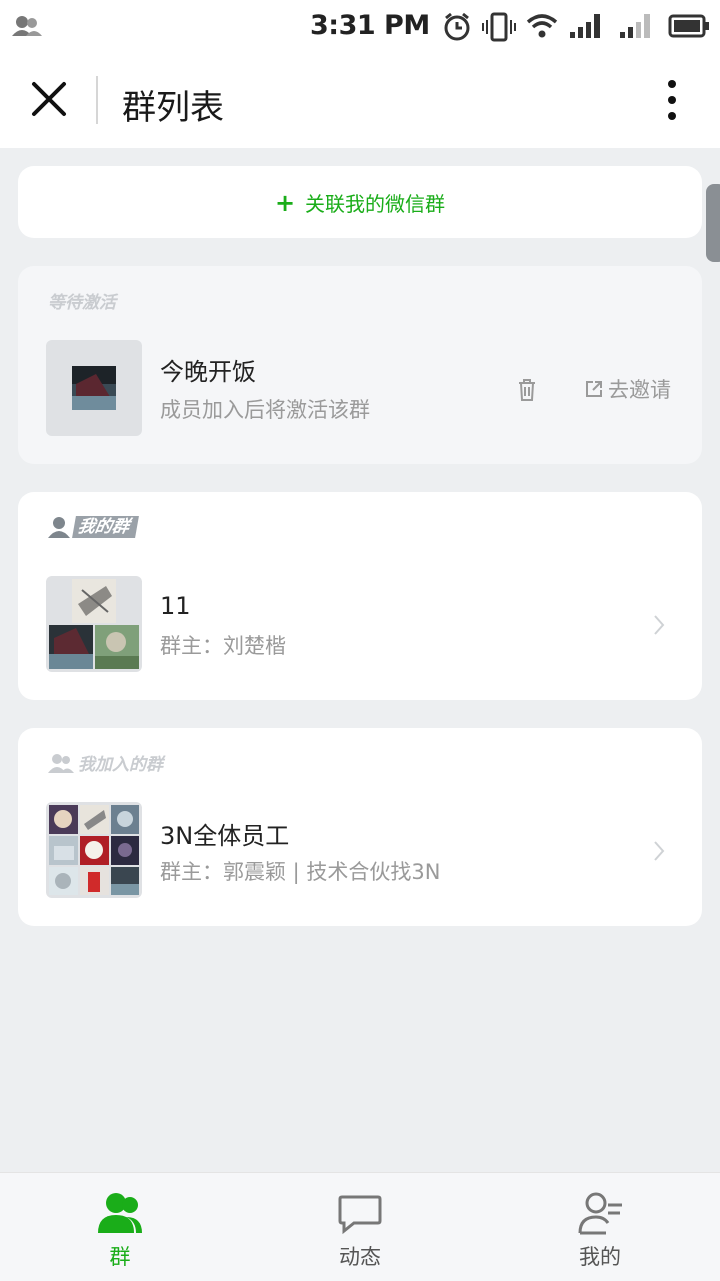 The image size is (720, 1281). Describe the element at coordinates (457, 26) in the screenshot. I see `alarm-icon` at that location.